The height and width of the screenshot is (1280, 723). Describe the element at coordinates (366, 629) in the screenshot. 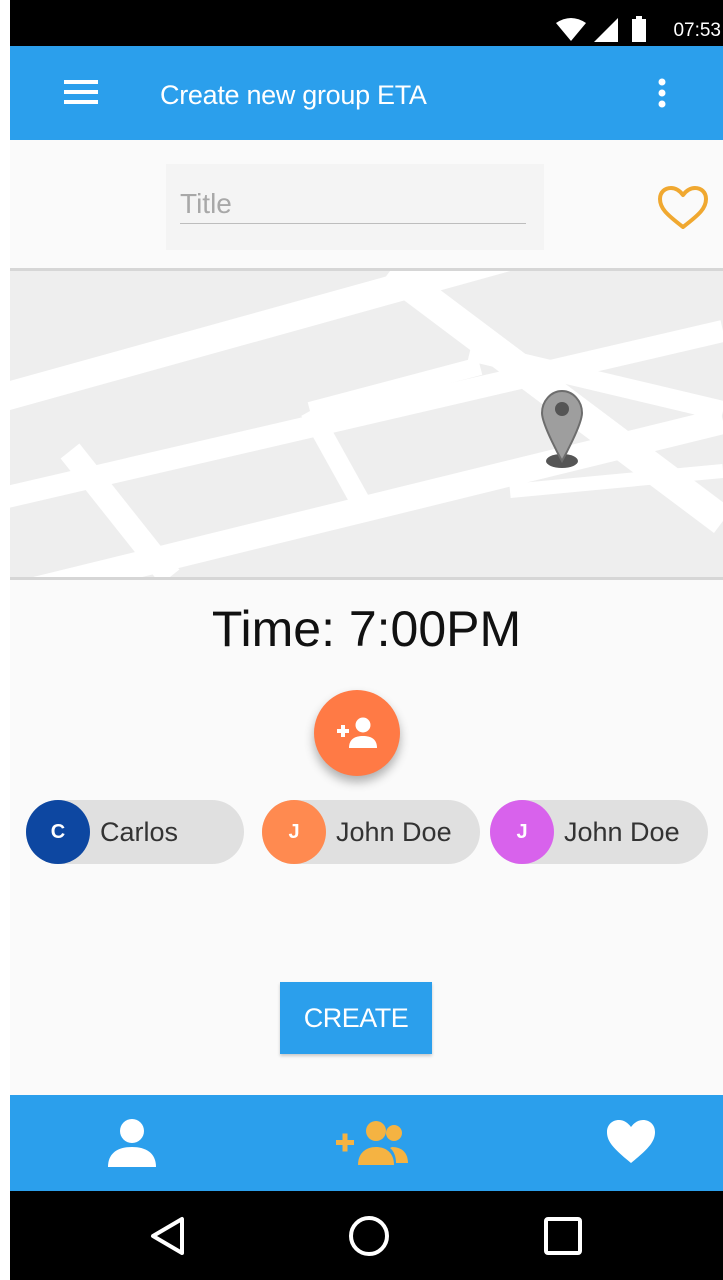

I see `time-label: Time: 7:00PM` at that location.